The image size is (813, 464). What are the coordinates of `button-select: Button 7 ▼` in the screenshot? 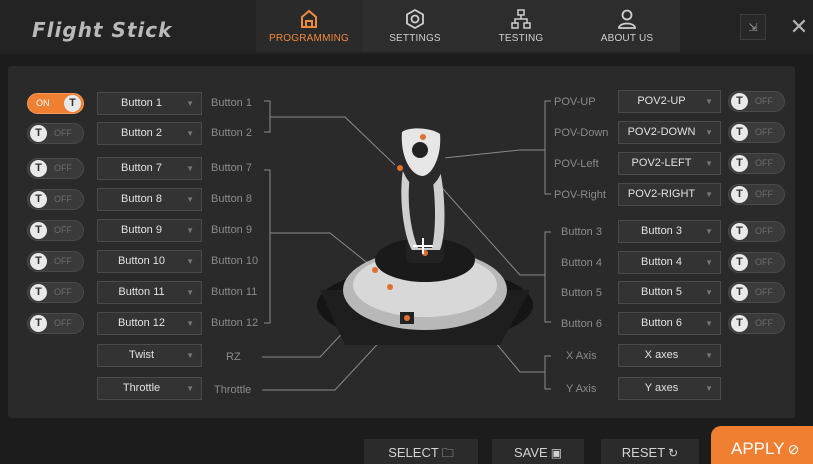 It's located at (149, 168).